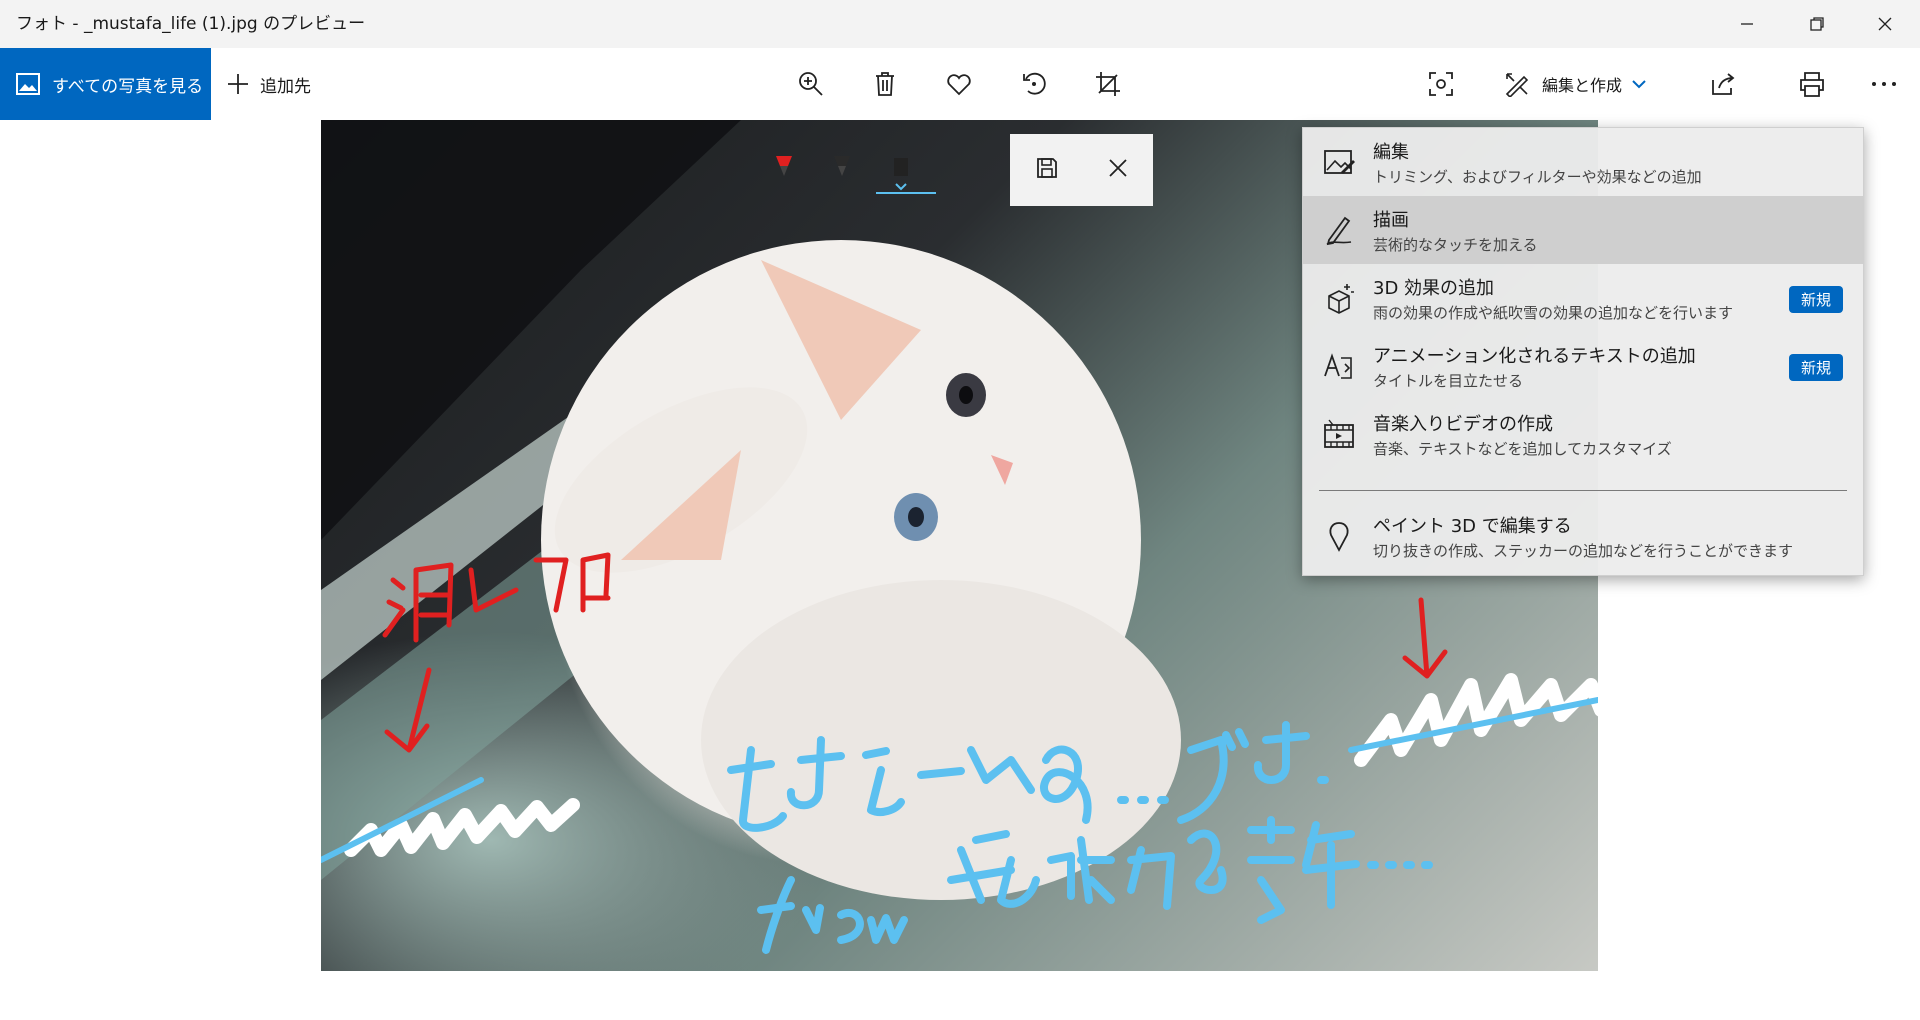  Describe the element at coordinates (128, 86) in the screenshot. I see `all-photos-label: すべての写真を見る` at that location.